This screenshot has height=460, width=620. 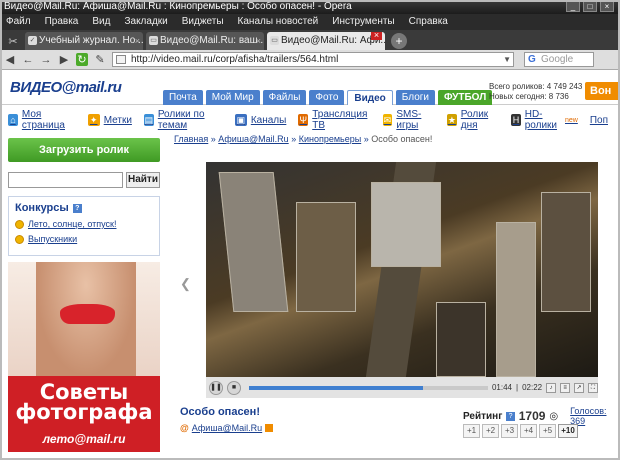 I want to click on link-topics: ▤ Ролики по темам, so click(x=183, y=120).